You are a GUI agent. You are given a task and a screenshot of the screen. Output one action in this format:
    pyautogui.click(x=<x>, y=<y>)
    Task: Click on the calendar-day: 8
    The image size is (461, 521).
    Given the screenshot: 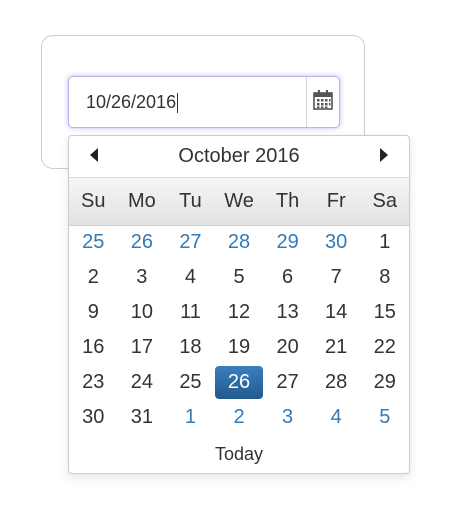 What is the action you would take?
    pyautogui.click(x=384, y=277)
    